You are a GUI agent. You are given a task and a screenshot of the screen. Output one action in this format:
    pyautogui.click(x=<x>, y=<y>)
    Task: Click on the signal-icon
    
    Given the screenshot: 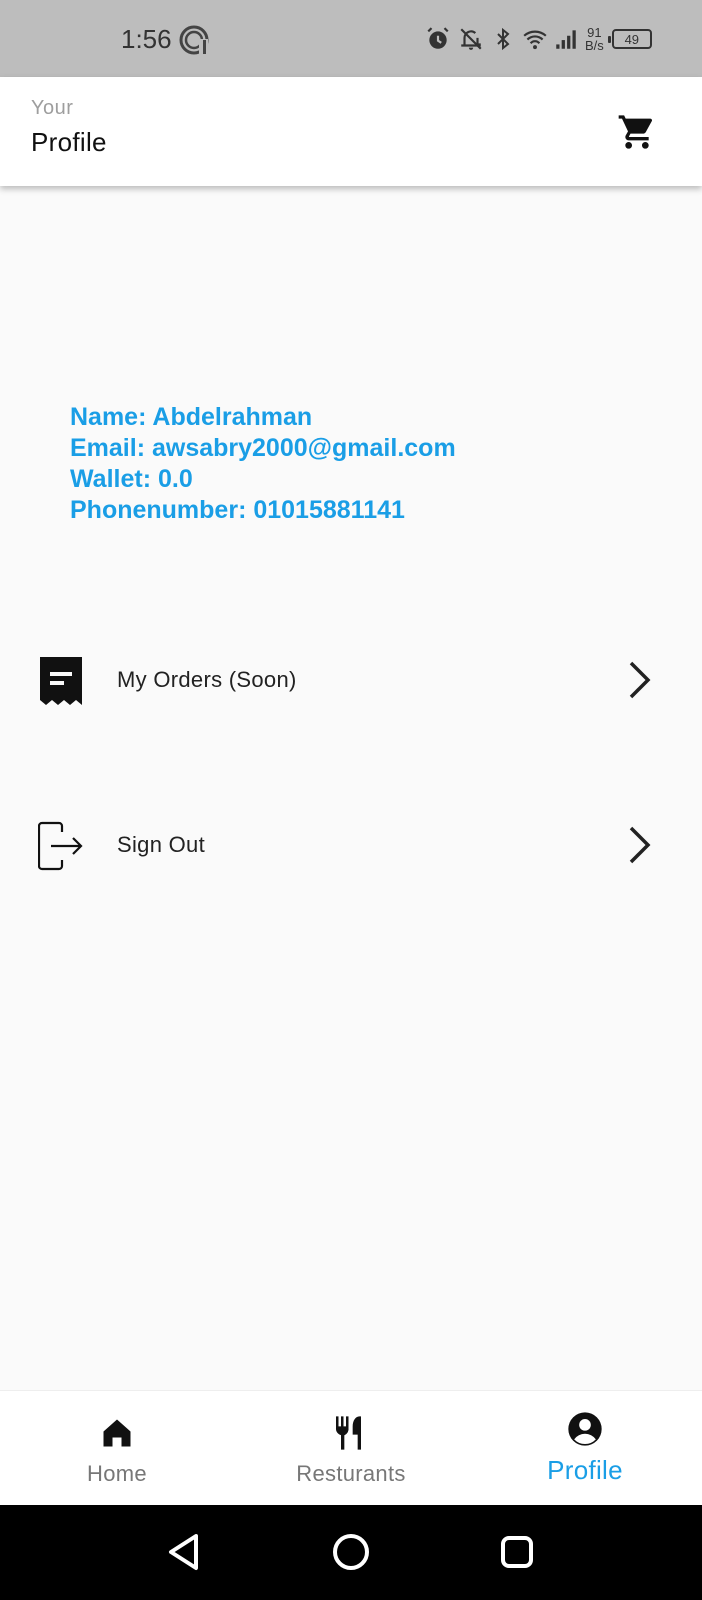 What is the action you would take?
    pyautogui.click(x=566, y=39)
    